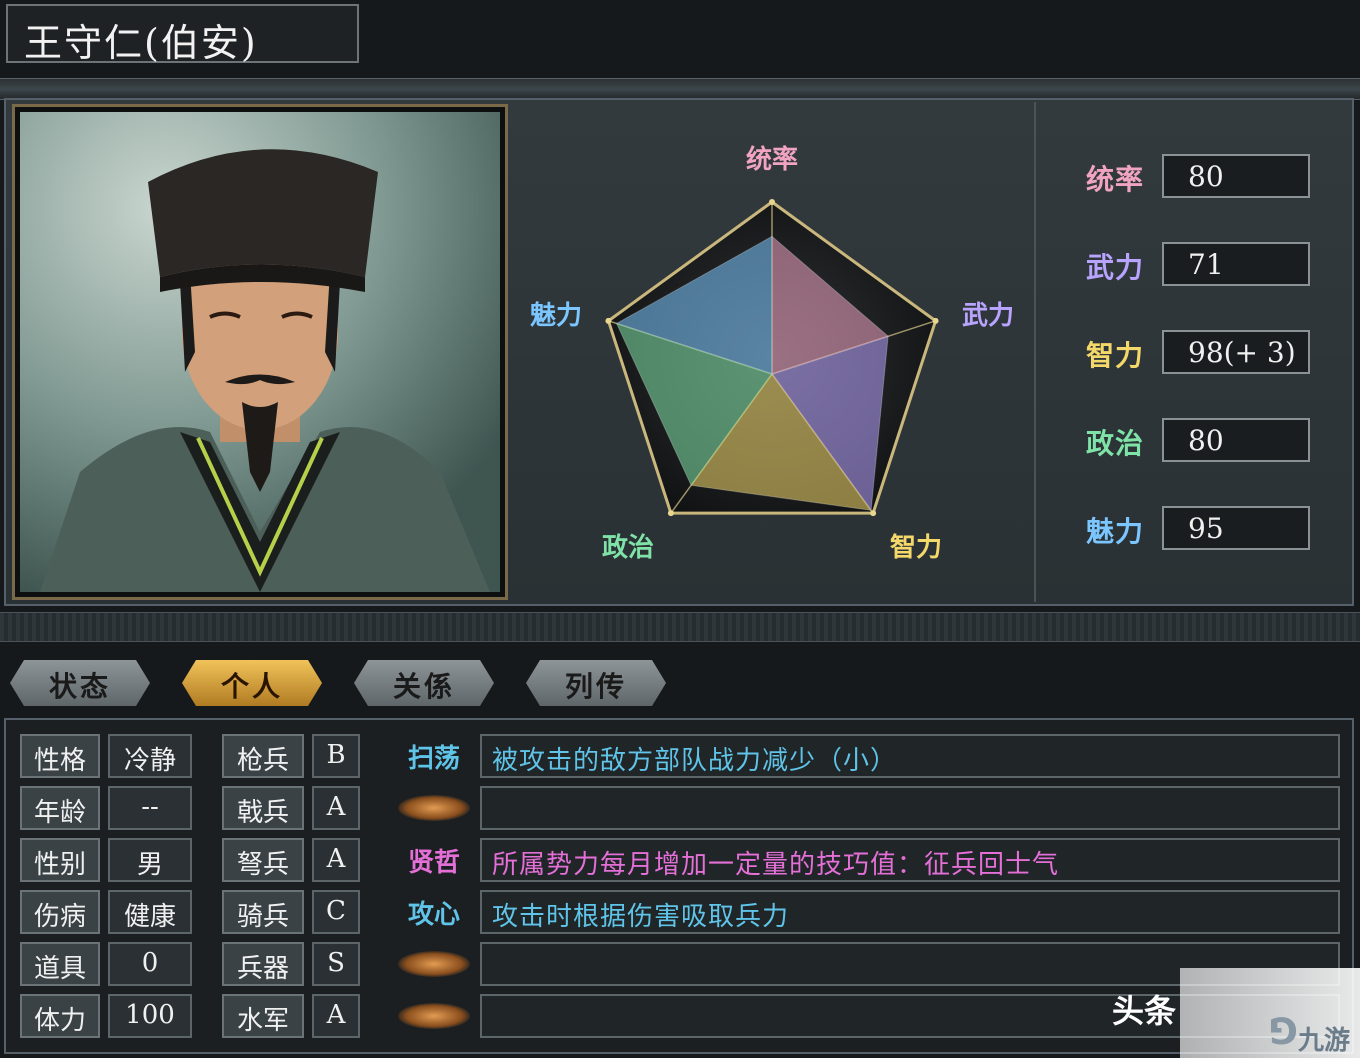 The image size is (1360, 1058). Describe the element at coordinates (910, 912) in the screenshot. I see `skill-description: 攻击时根据伤害吸取兵力` at that location.